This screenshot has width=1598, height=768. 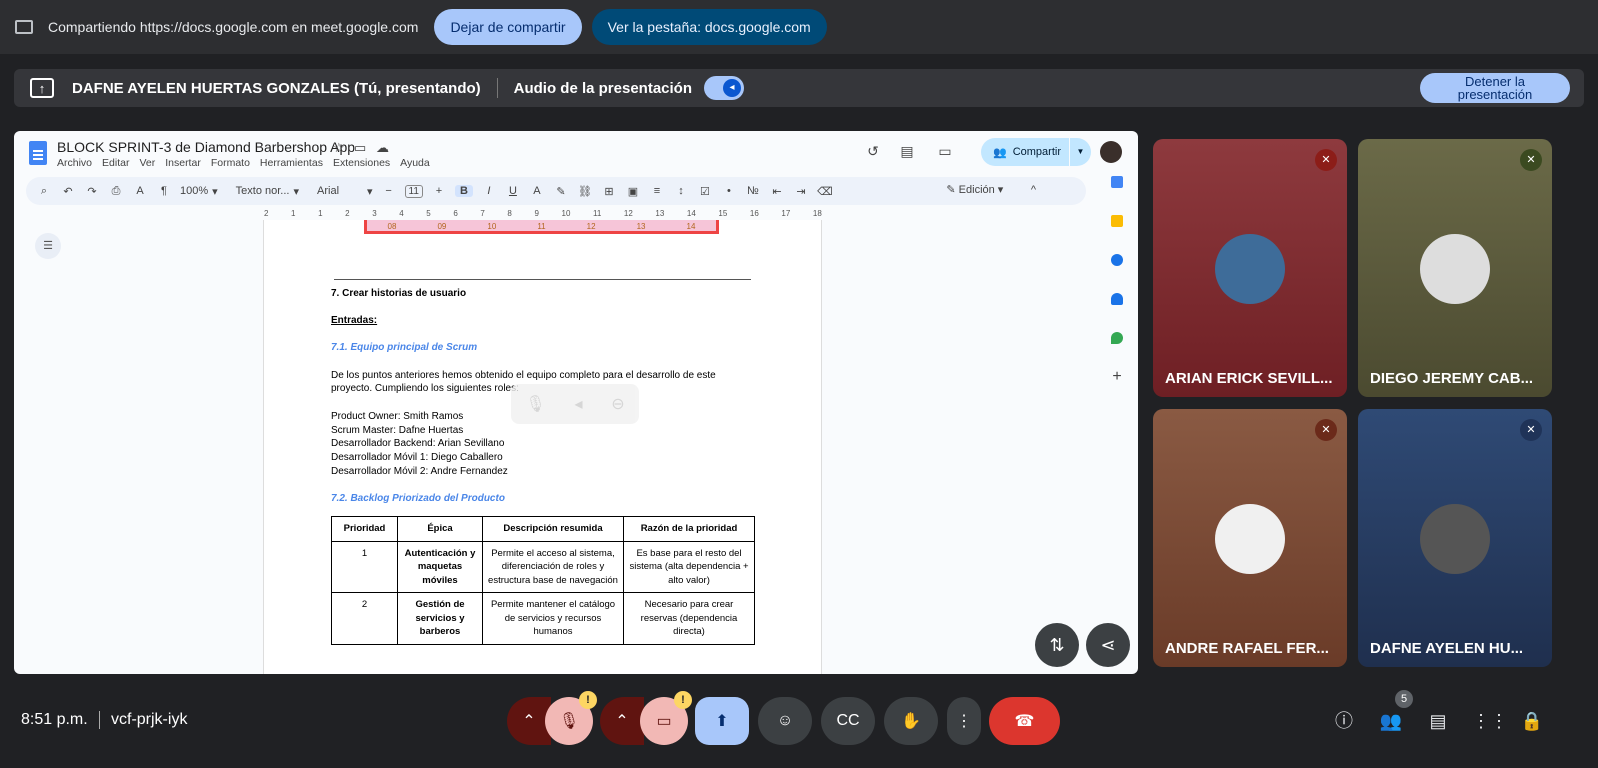 I want to click on stop-sharing-button: Dejar de compartir, so click(x=508, y=27).